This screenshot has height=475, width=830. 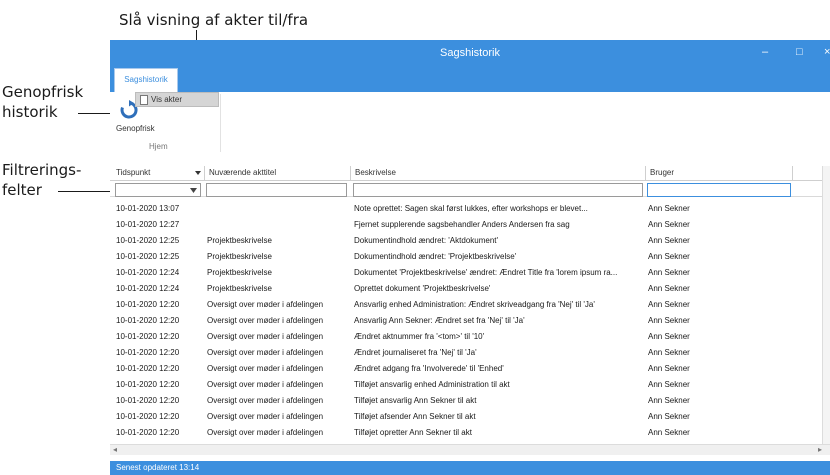 What do you see at coordinates (419, 336) in the screenshot?
I see `cell-beskrivelse: Ændret aktnummer fra '<tom>' til '10'` at bounding box center [419, 336].